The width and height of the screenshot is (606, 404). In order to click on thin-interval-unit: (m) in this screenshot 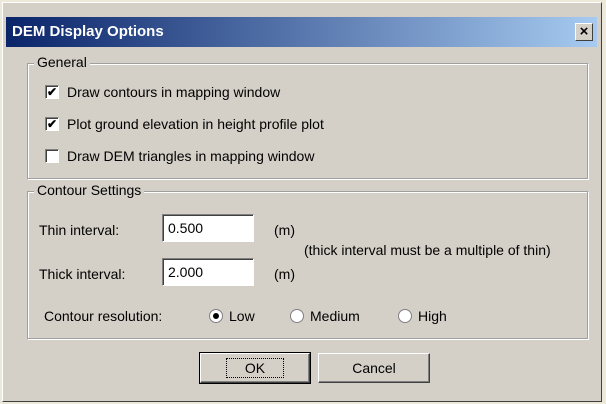, I will do `click(284, 230)`.